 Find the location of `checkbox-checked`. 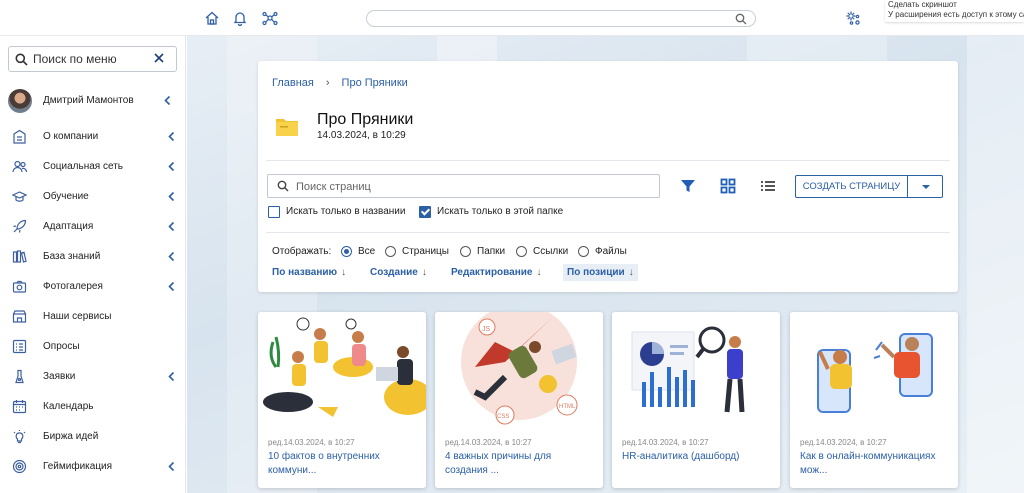

checkbox-checked is located at coordinates (425, 212).